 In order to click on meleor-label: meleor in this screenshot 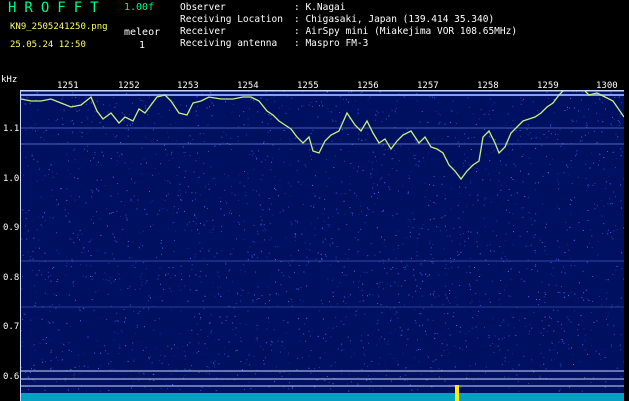, I will do `click(142, 32)`.